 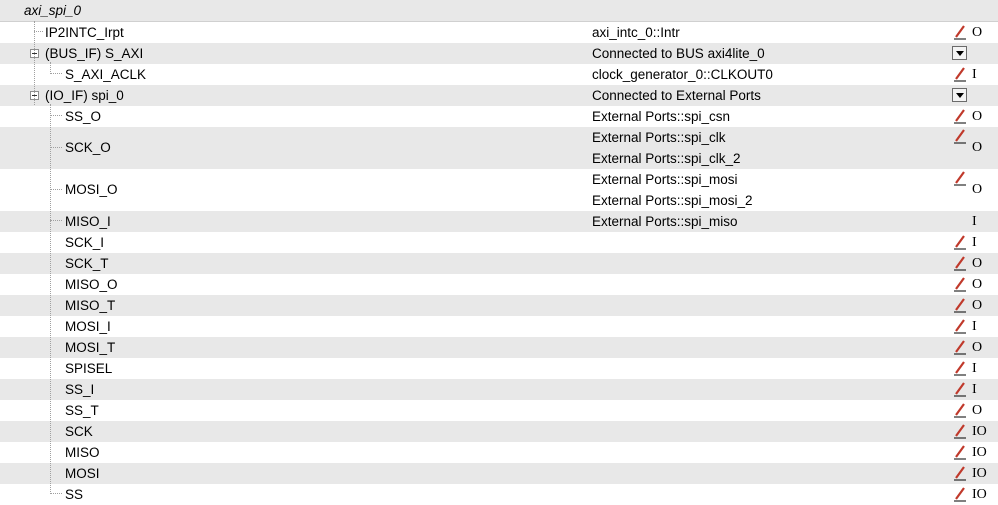 I want to click on tree-row: SS_O External Ports::spi_csn O, so click(x=499, y=116).